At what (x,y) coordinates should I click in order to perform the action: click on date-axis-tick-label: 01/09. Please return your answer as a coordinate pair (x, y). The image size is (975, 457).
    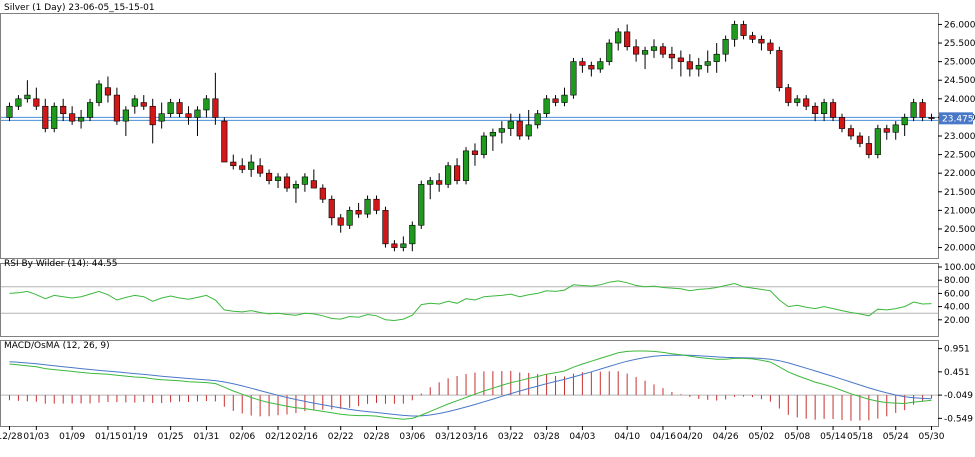
    Looking at the image, I should click on (72, 437).